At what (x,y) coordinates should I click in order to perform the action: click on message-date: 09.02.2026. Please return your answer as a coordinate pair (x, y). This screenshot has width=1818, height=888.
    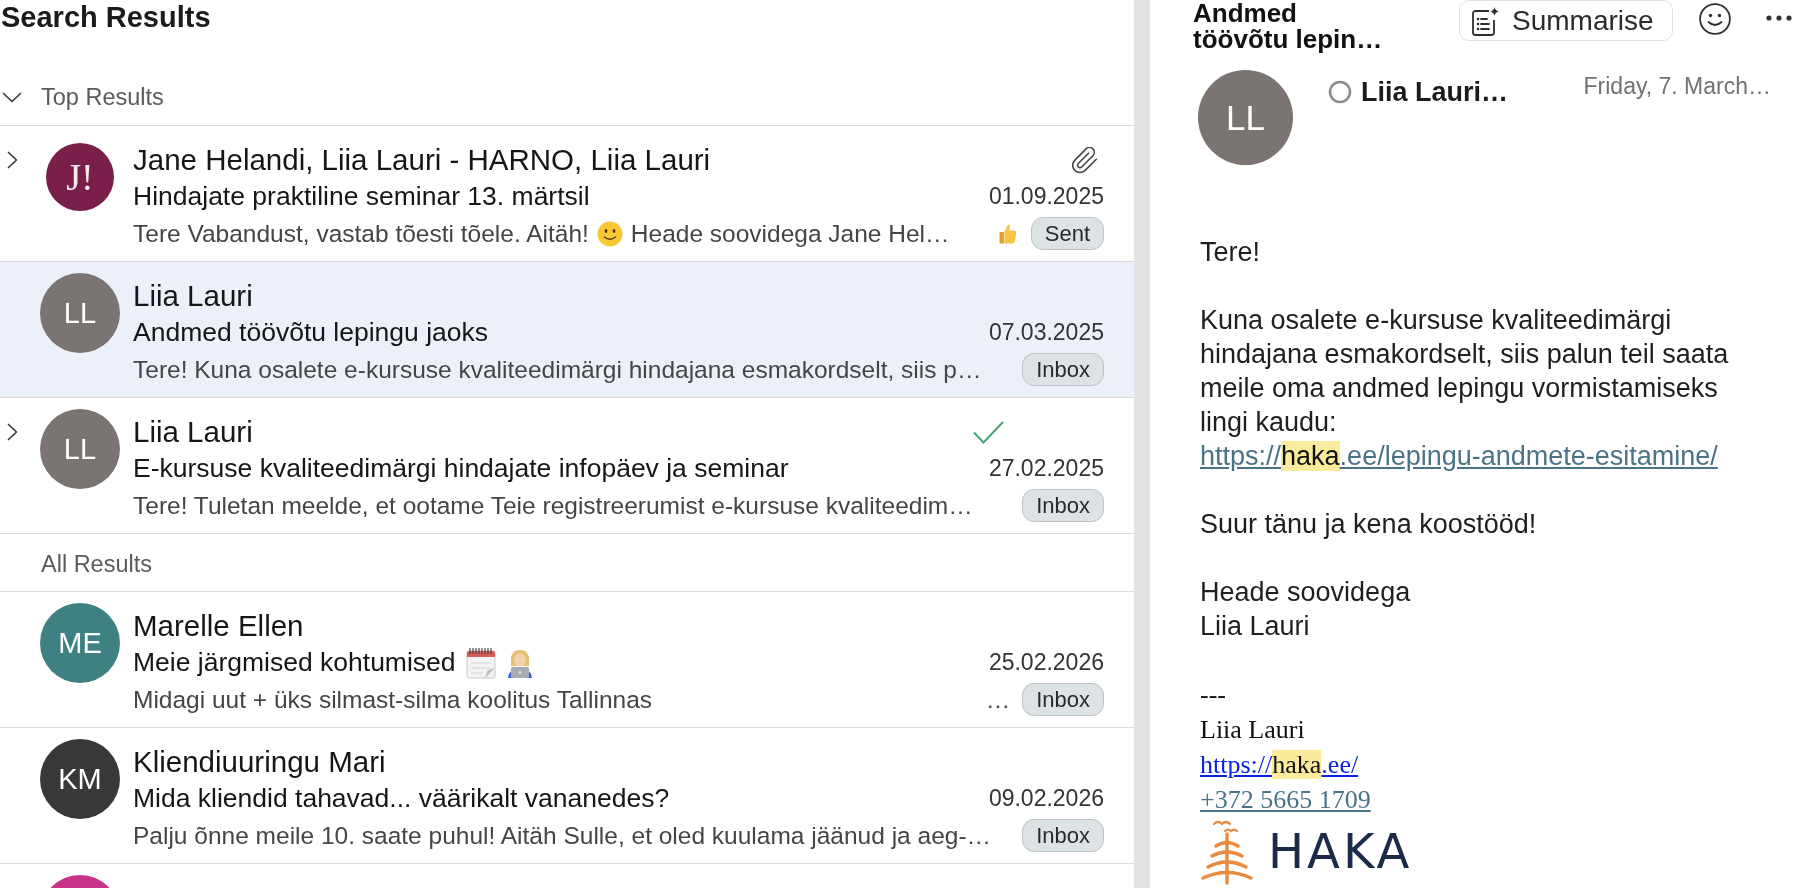
    Looking at the image, I should click on (1046, 798).